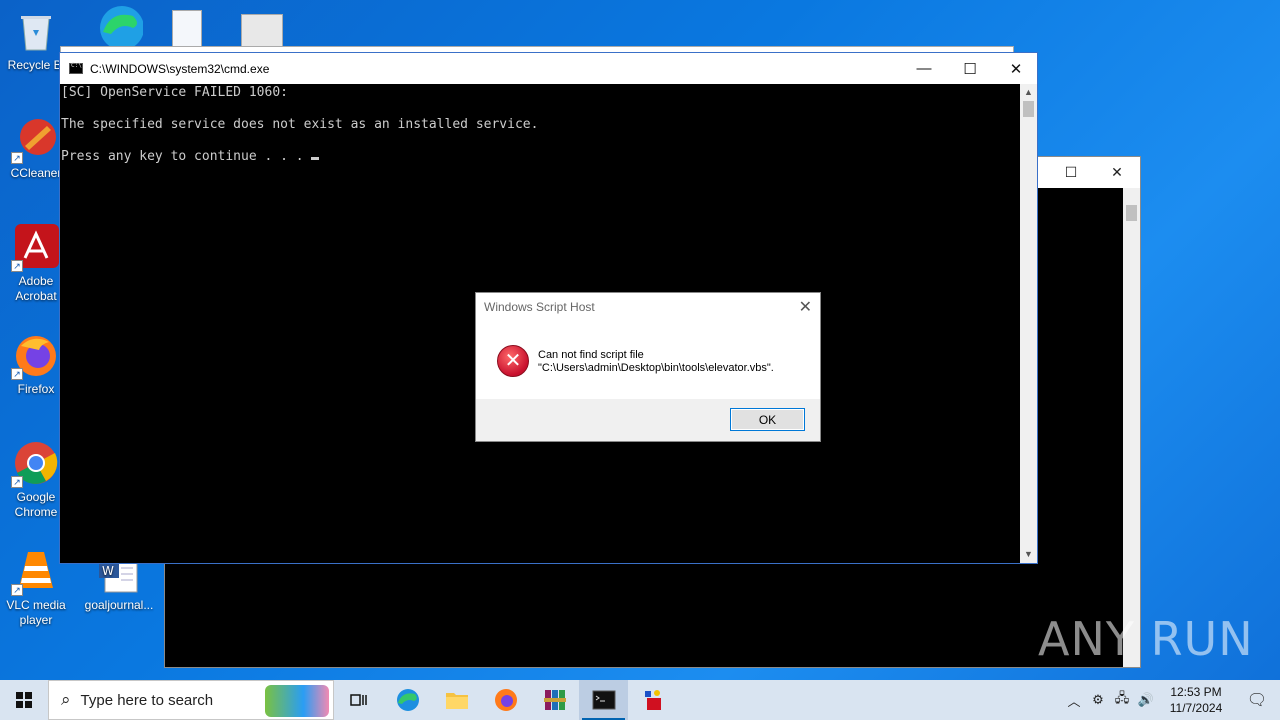 The image size is (1280, 720). I want to click on volume-icon: 🔊, so click(1146, 700).